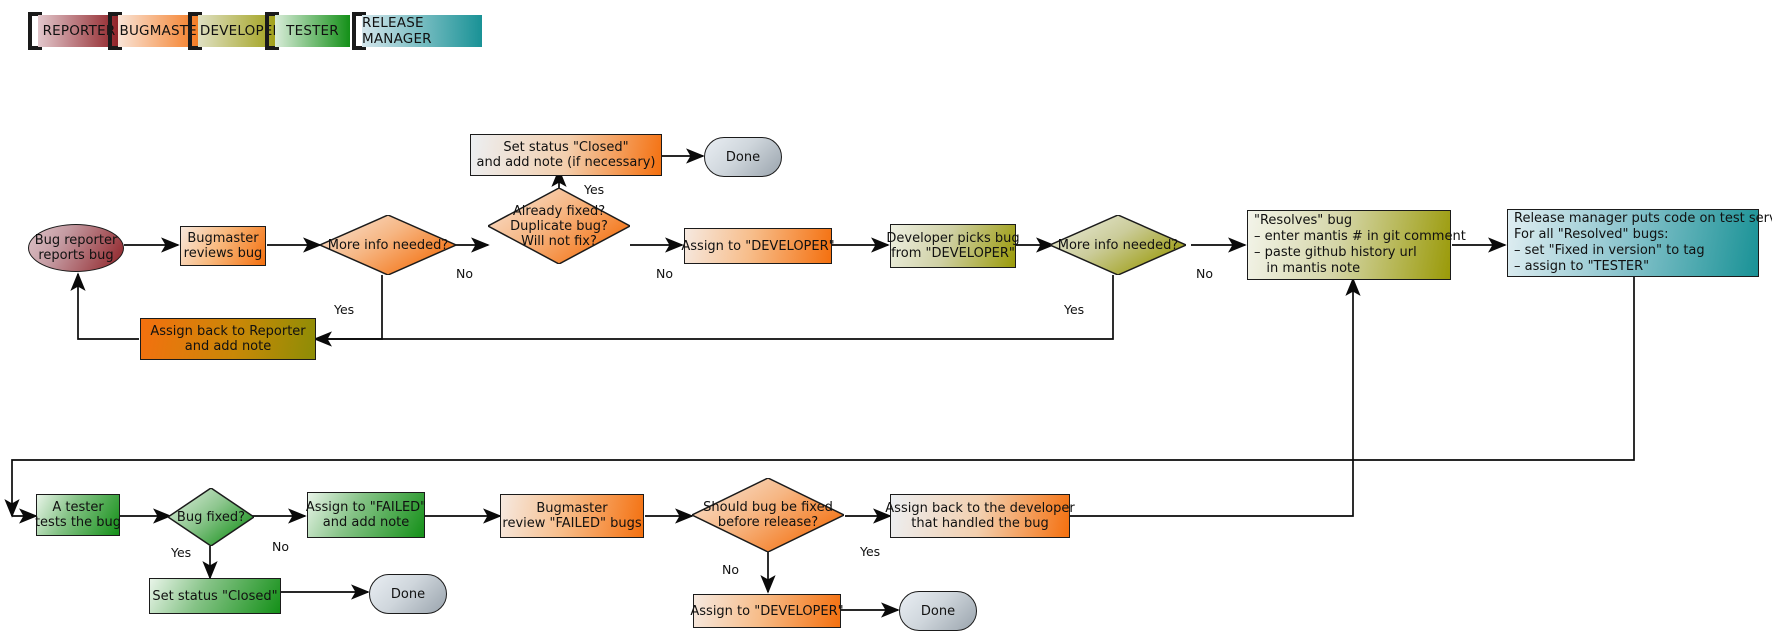 Image resolution: width=1772 pixels, height=644 pixels. What do you see at coordinates (78, 515) in the screenshot?
I see `node-a-tester-tests-the-bug: A tester tests the bug` at bounding box center [78, 515].